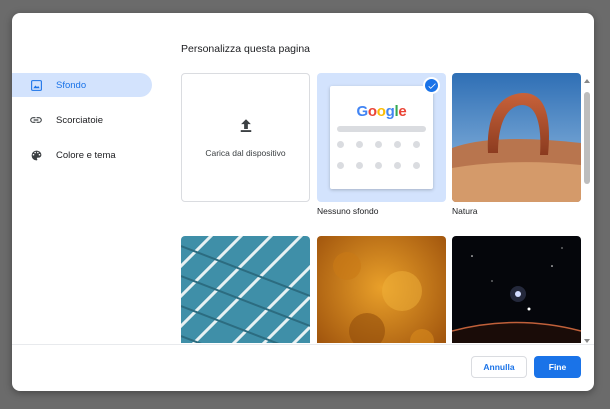 This screenshot has height=409, width=610. What do you see at coordinates (381, 111) in the screenshot?
I see `google-logo: Google` at bounding box center [381, 111].